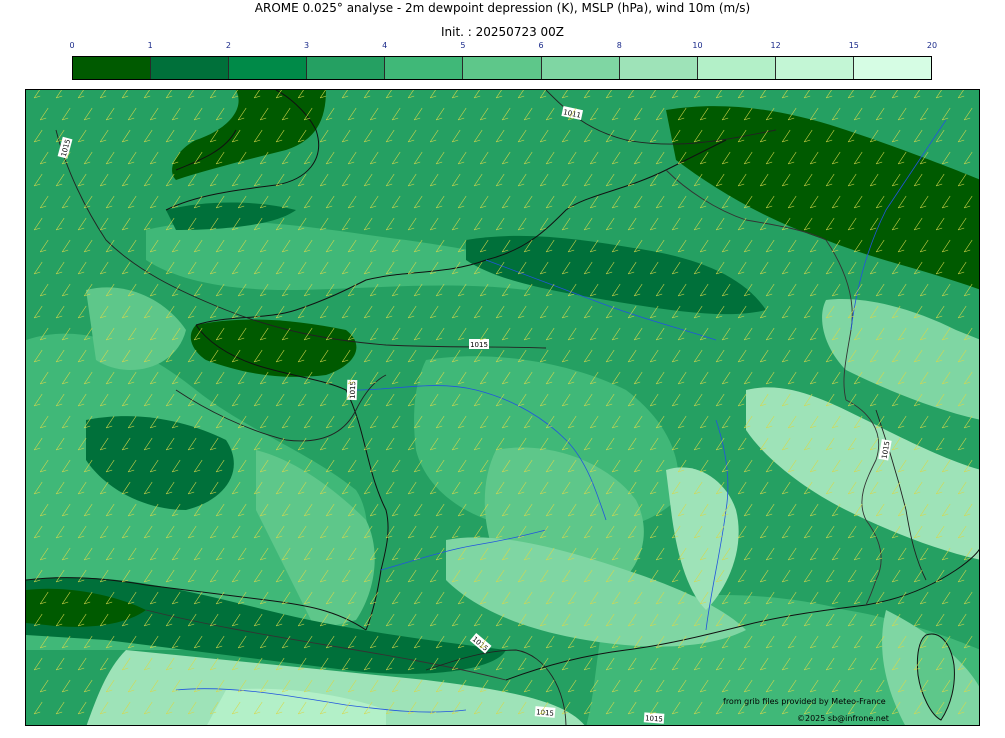 The height and width of the screenshot is (738, 1005). What do you see at coordinates (385, 45) in the screenshot?
I see `colorbar-tick: 4` at bounding box center [385, 45].